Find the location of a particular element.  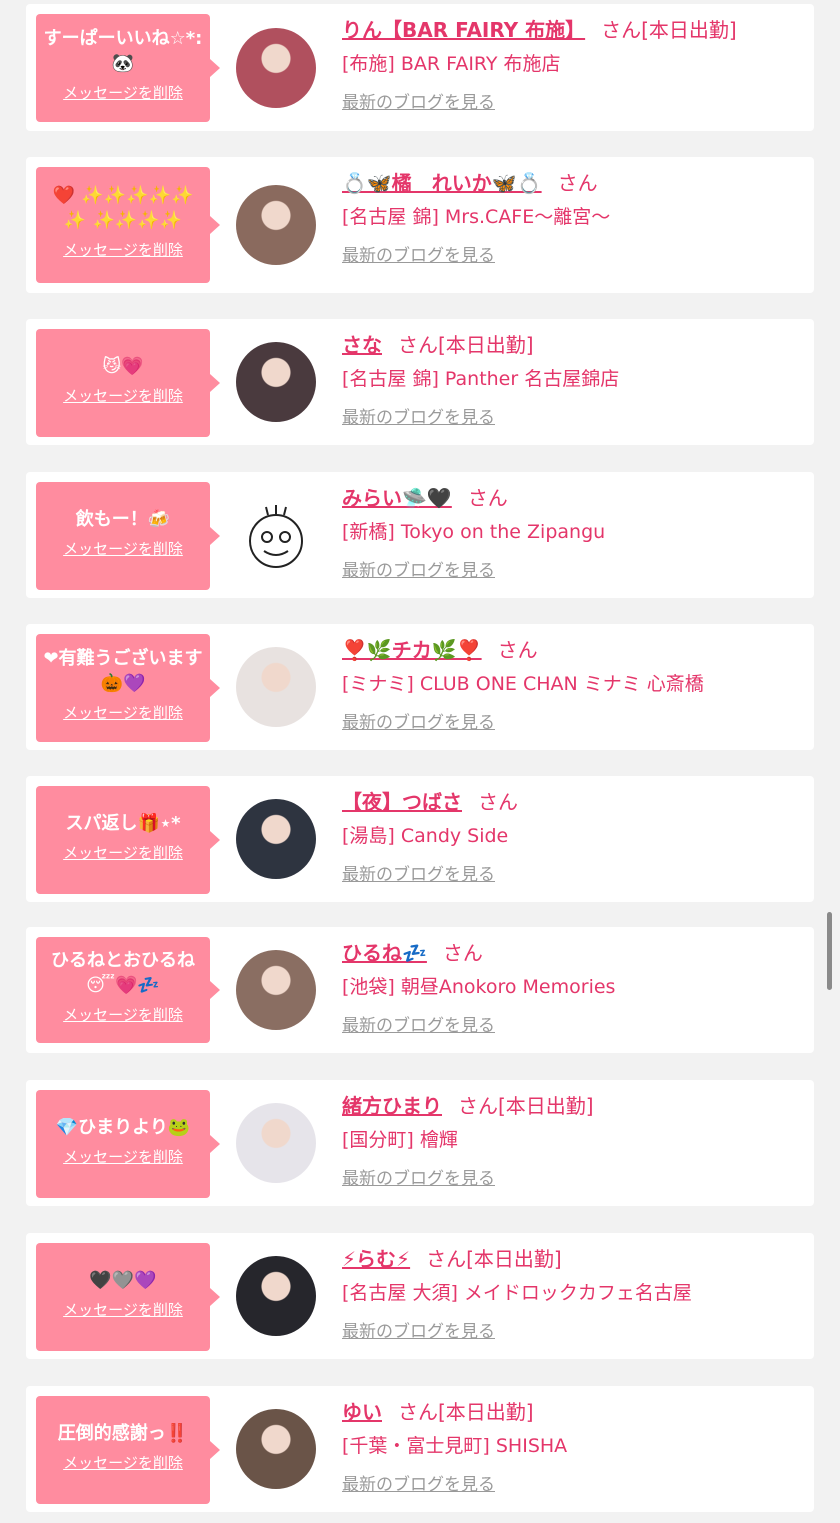

name-line: ゆい さん[本日出勤] is located at coordinates (572, 1412).